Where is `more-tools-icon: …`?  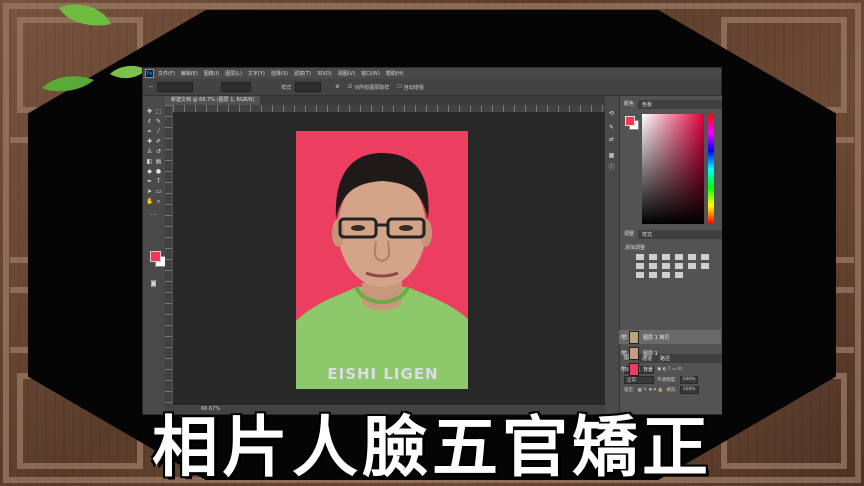
more-tools-icon: … is located at coordinates (153, 213).